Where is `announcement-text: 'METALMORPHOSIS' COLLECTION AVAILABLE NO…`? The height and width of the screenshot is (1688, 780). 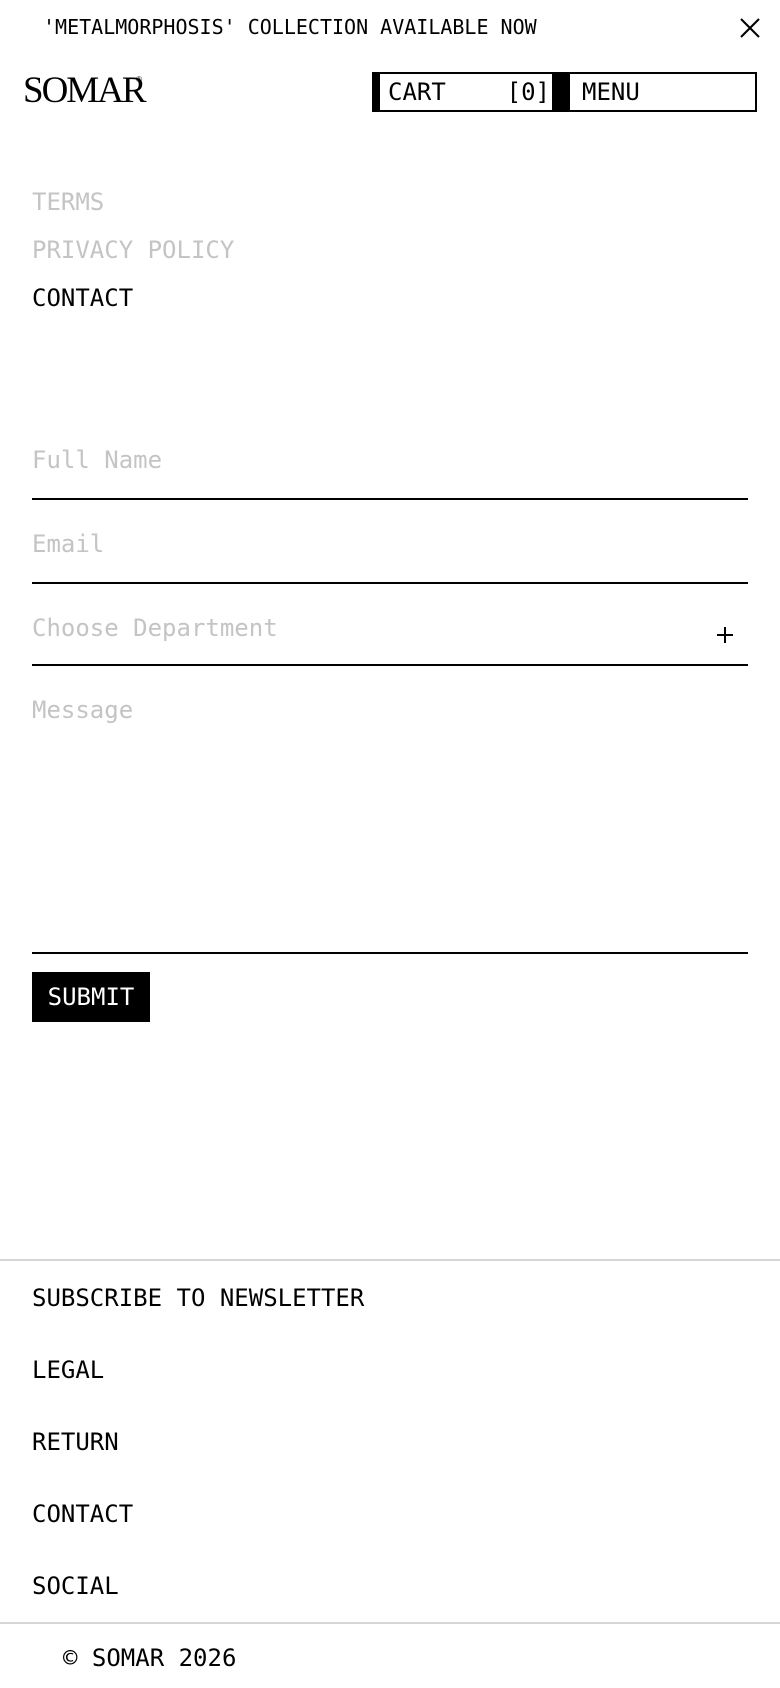
announcement-text: 'METALMORPHOSIS' COLLECTION AVAILABLE NO… is located at coordinates (290, 27).